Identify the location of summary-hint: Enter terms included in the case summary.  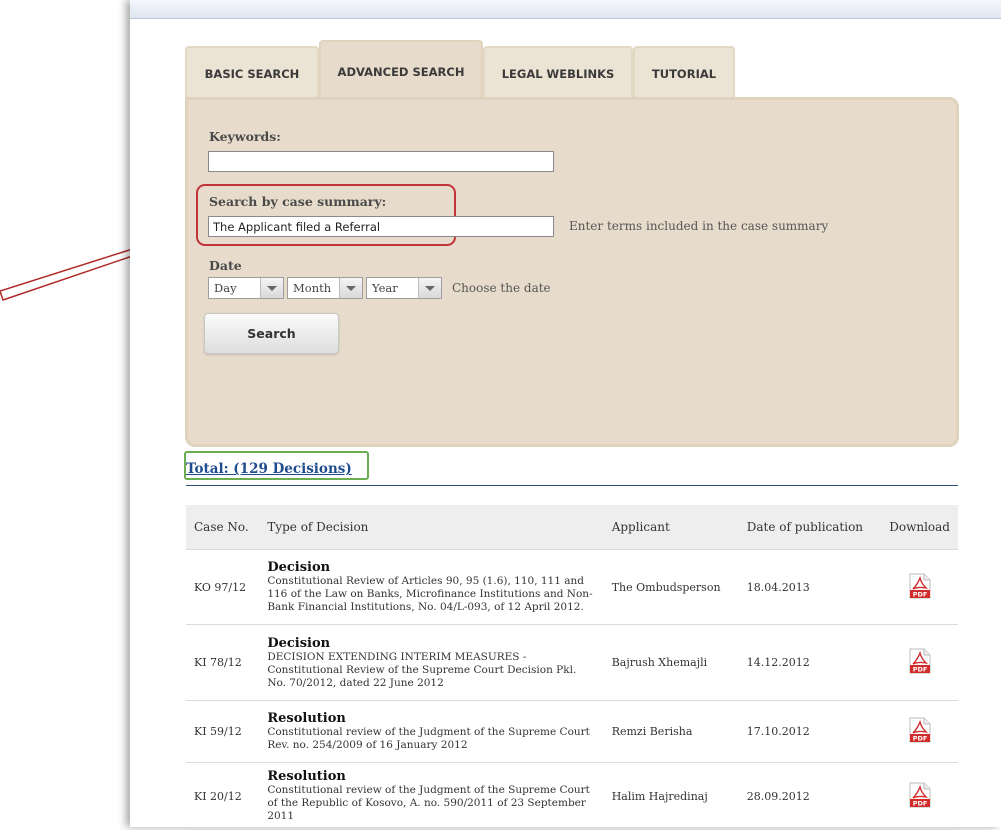
(699, 226).